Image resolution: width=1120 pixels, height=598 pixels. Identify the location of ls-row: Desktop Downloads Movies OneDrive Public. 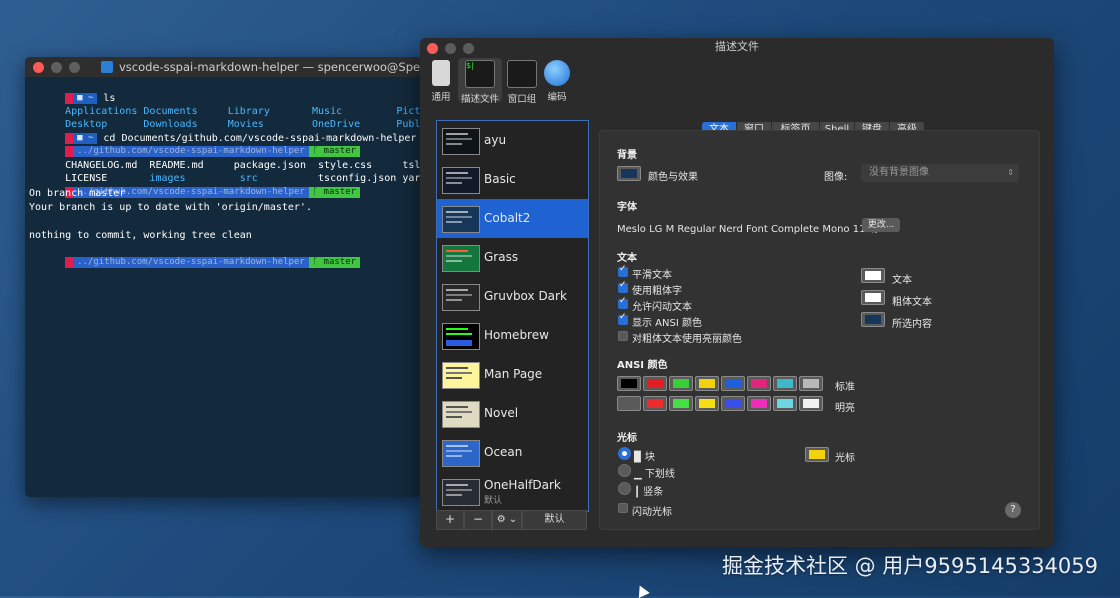
(225, 117).